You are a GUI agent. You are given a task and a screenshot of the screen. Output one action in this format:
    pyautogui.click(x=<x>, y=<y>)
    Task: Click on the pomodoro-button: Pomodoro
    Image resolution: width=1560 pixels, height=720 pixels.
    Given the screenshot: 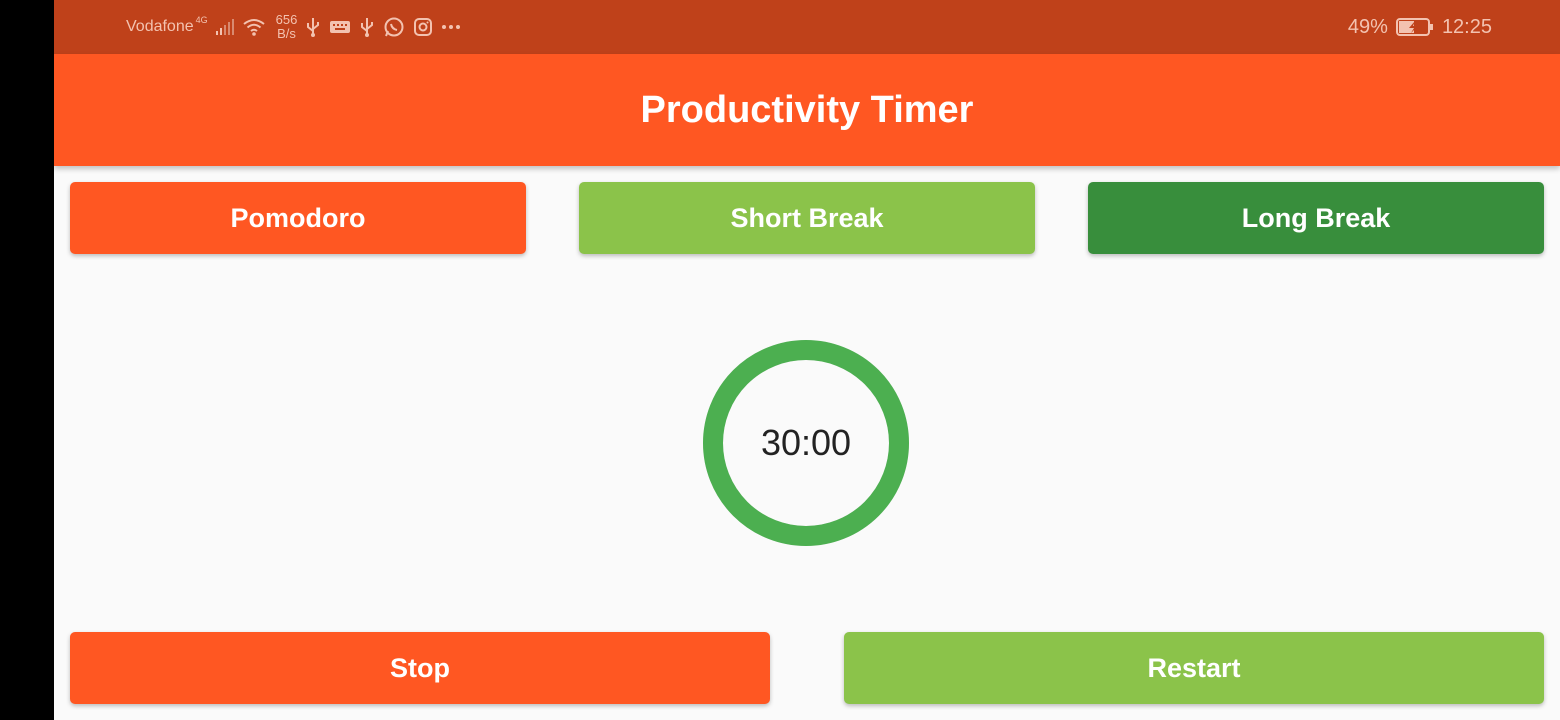 What is the action you would take?
    pyautogui.click(x=298, y=218)
    